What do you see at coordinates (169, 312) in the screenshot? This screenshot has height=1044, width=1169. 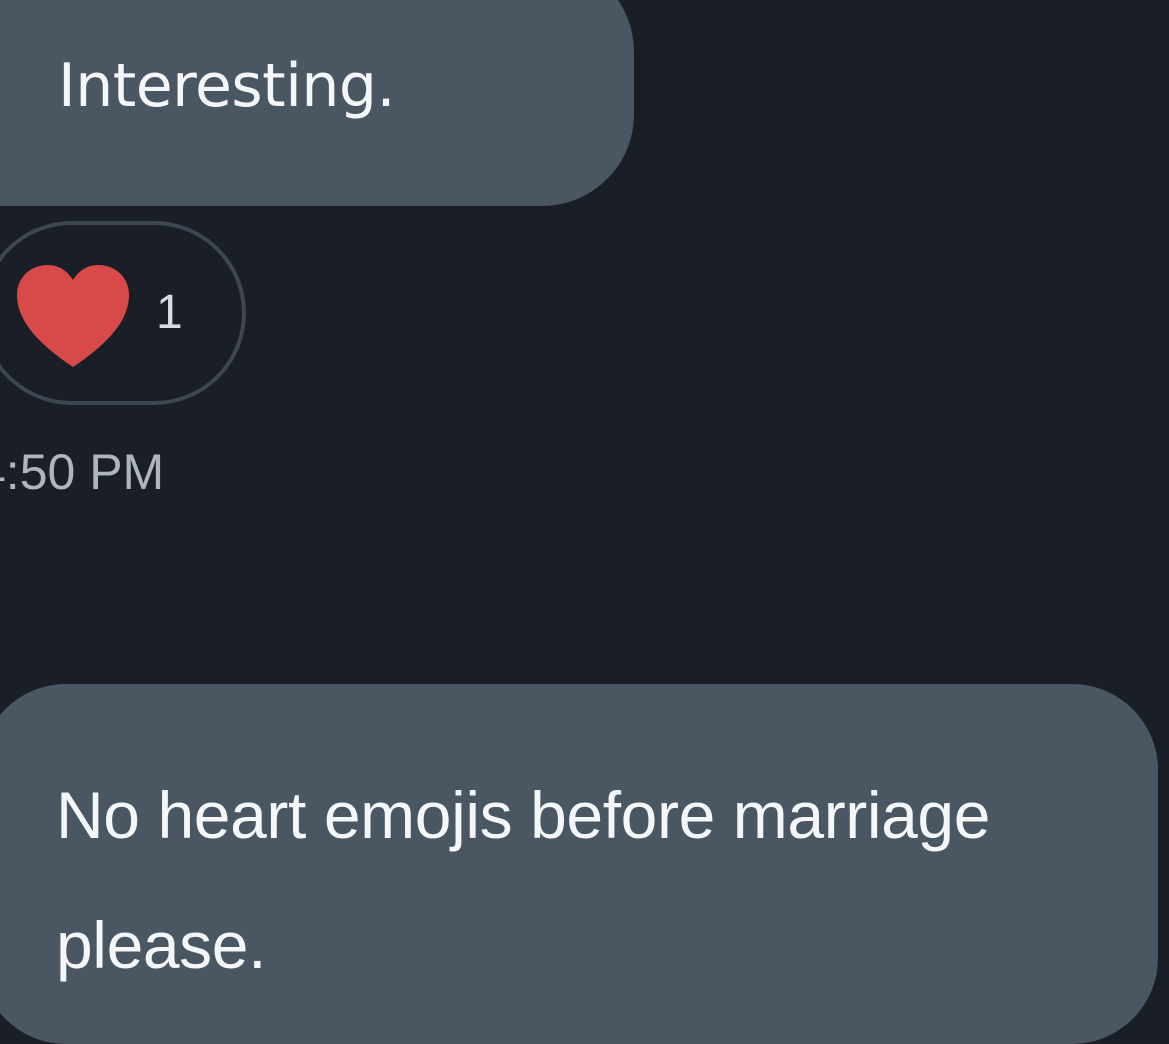 I see `reaction-count: 1` at bounding box center [169, 312].